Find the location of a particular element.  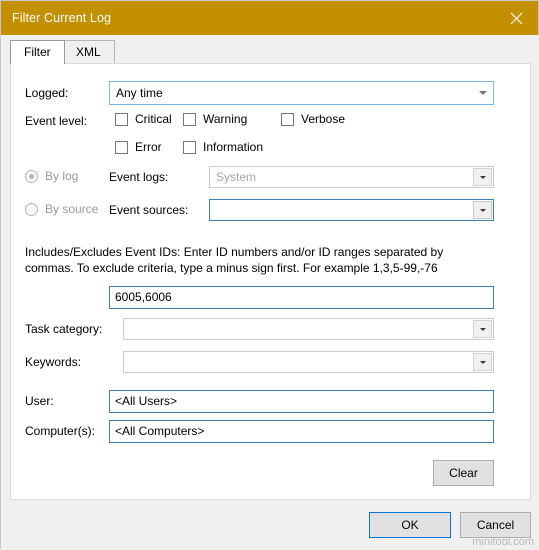

radio-by-source: By source is located at coordinates (61, 209).